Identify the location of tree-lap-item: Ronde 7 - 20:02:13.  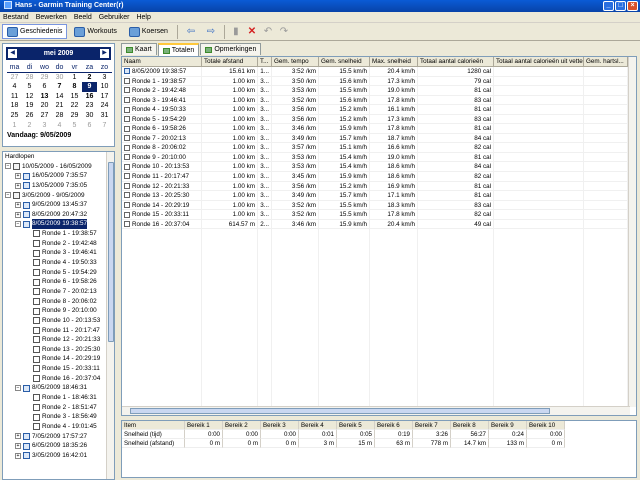
(55, 292).